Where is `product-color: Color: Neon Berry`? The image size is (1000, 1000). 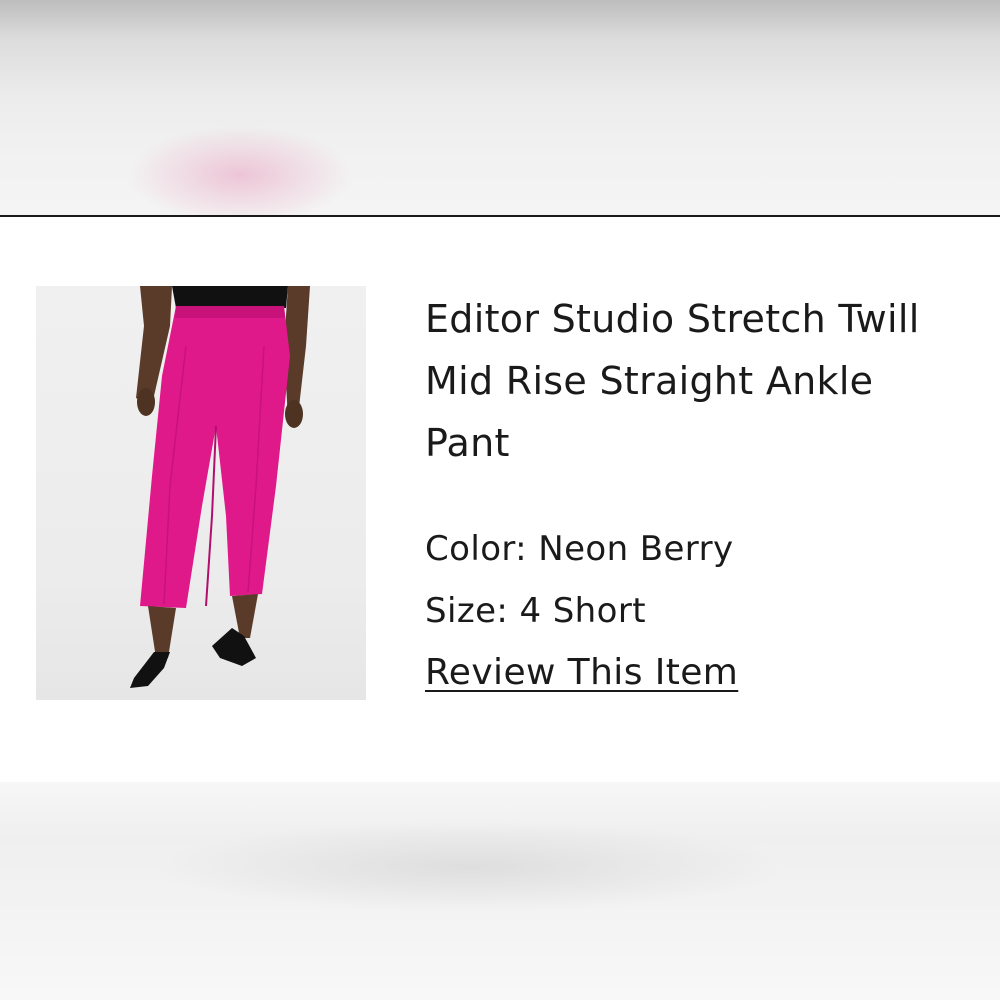 product-color: Color: Neon Berry is located at coordinates (579, 549).